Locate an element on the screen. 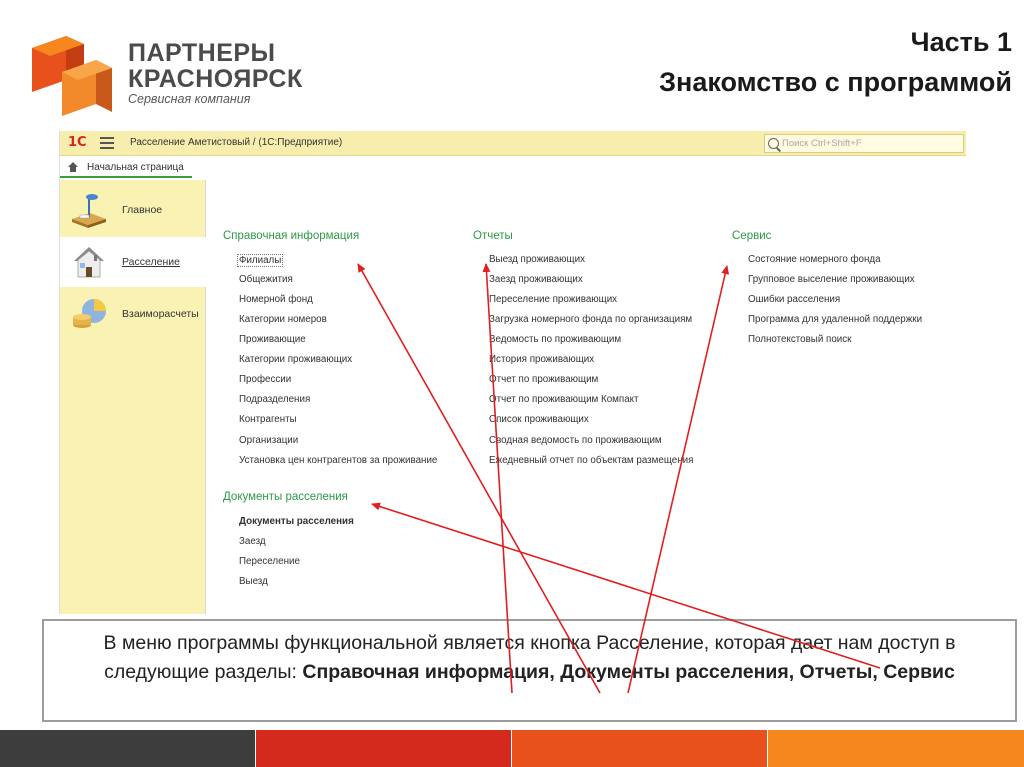 This screenshot has height=767, width=1024. list-item: Загрузка номерного фонда по организациям is located at coordinates (590, 319).